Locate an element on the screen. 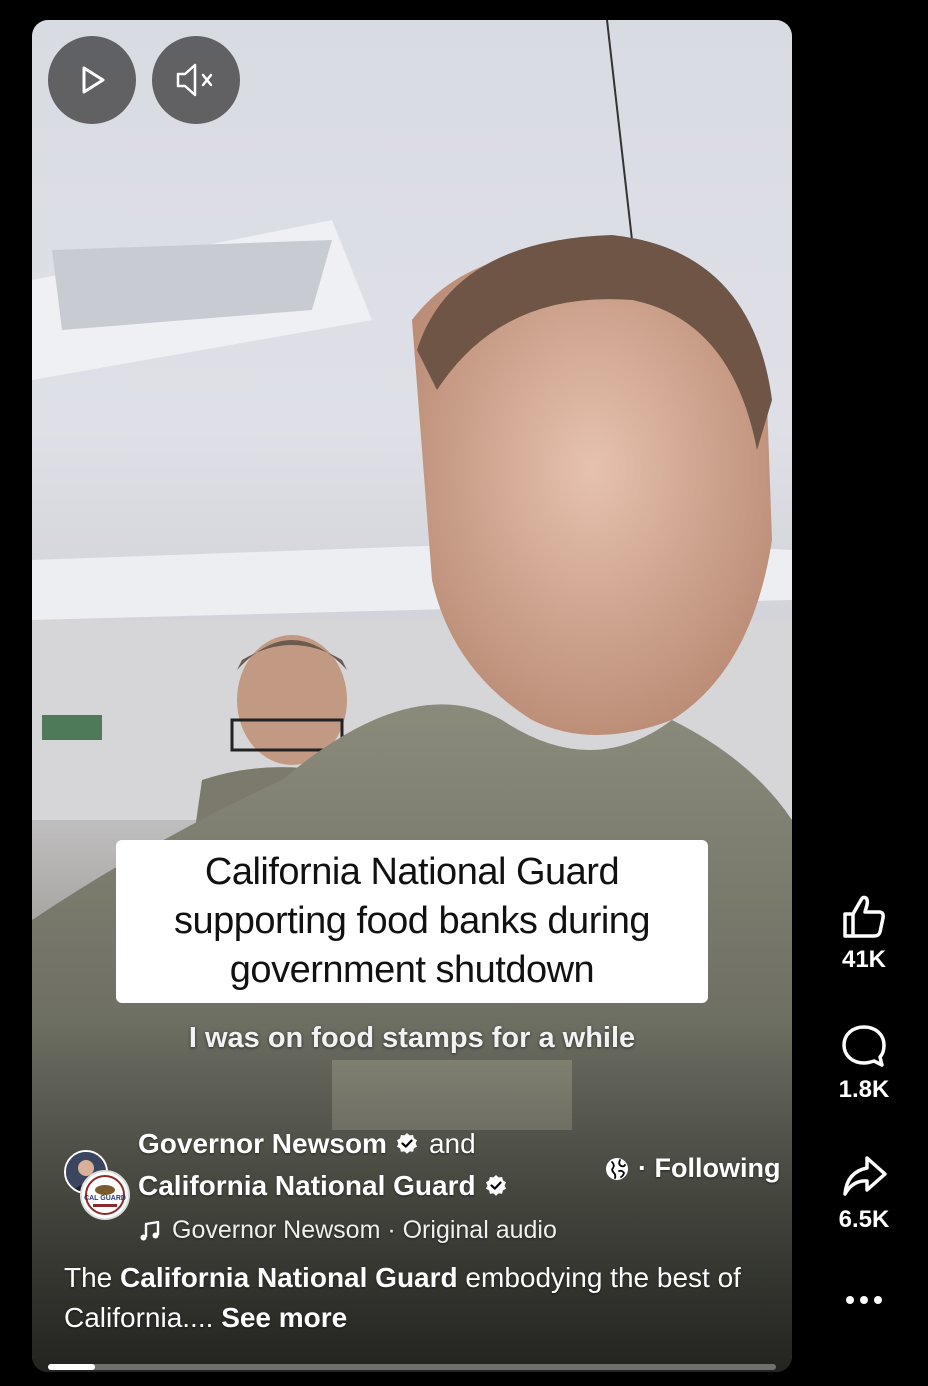 The width and height of the screenshot is (928, 1386). share-count: 6.5K is located at coordinates (864, 1219).